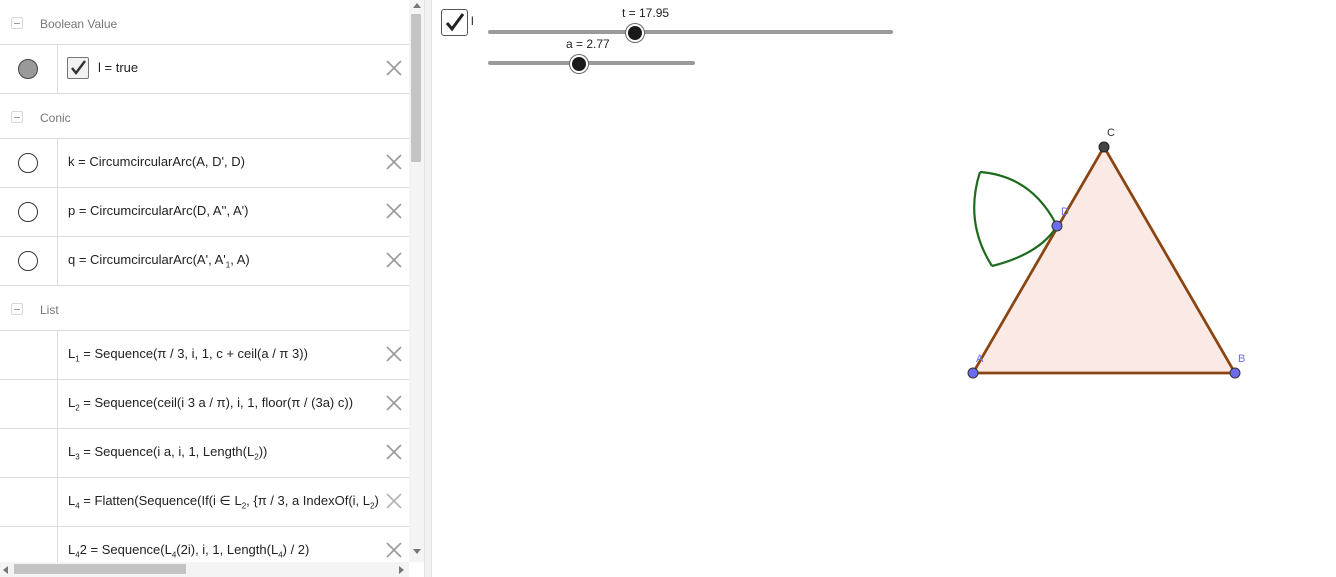  Describe the element at coordinates (376, 500) in the screenshot. I see `expr-part: )` at that location.